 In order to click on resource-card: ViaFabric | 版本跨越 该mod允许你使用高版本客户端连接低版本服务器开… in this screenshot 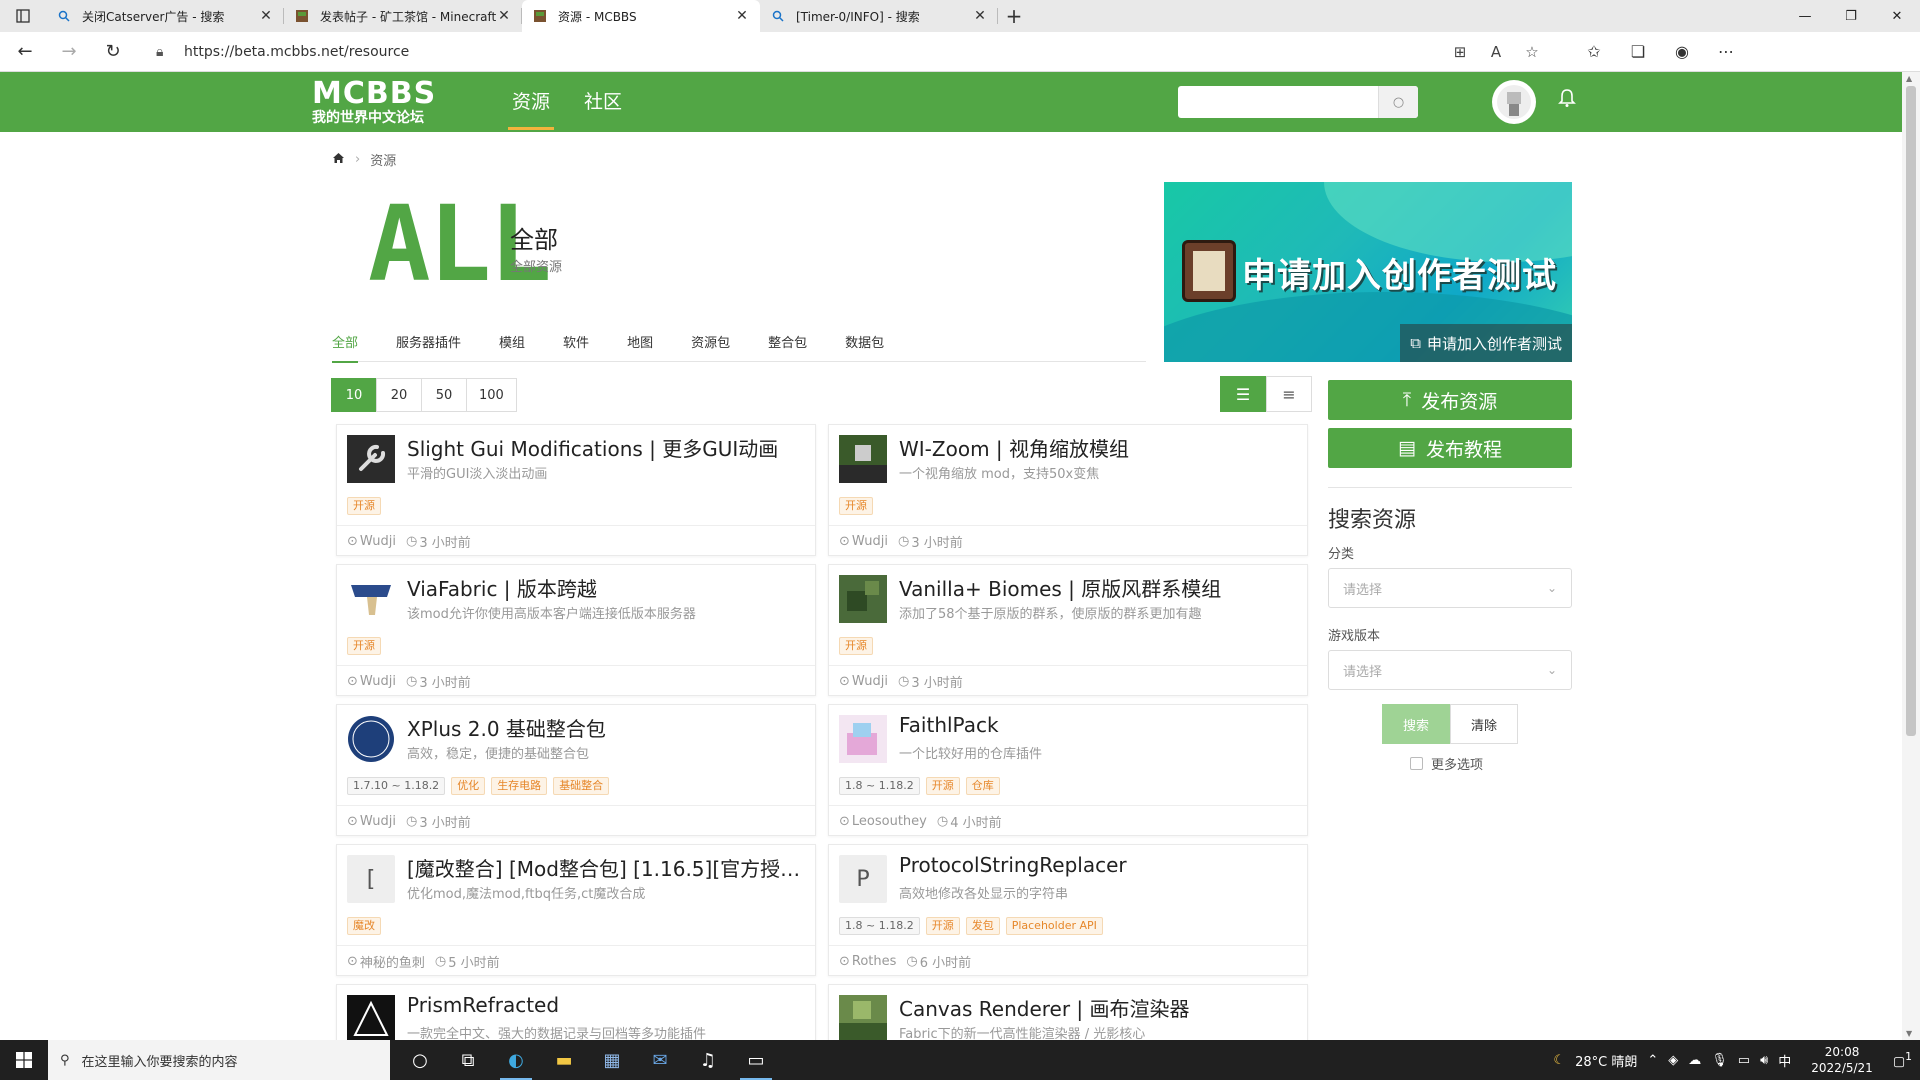, I will do `click(576, 630)`.